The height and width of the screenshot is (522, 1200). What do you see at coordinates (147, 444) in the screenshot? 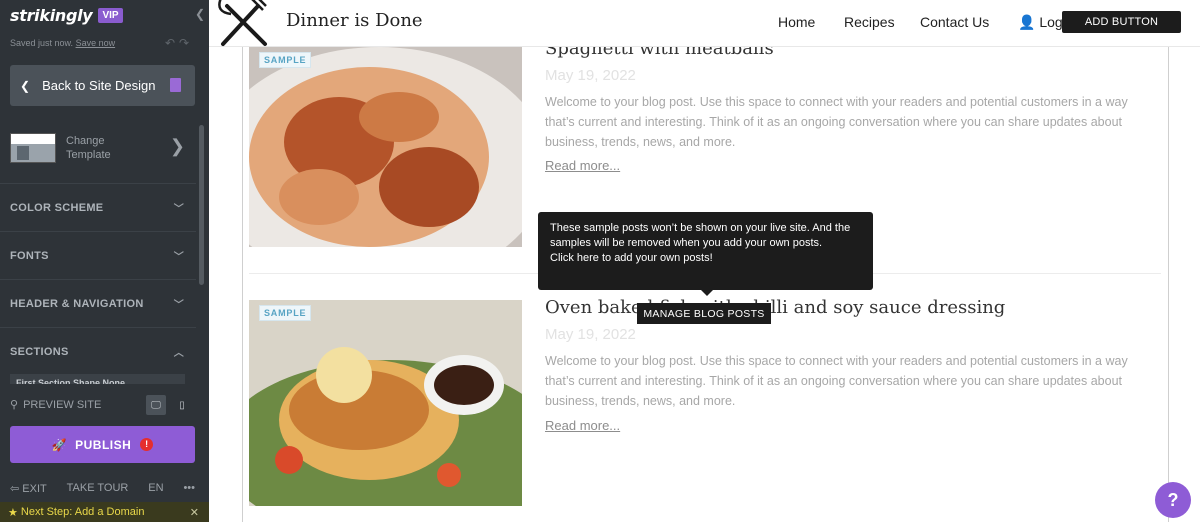
I see `alert-icon: !` at bounding box center [147, 444].